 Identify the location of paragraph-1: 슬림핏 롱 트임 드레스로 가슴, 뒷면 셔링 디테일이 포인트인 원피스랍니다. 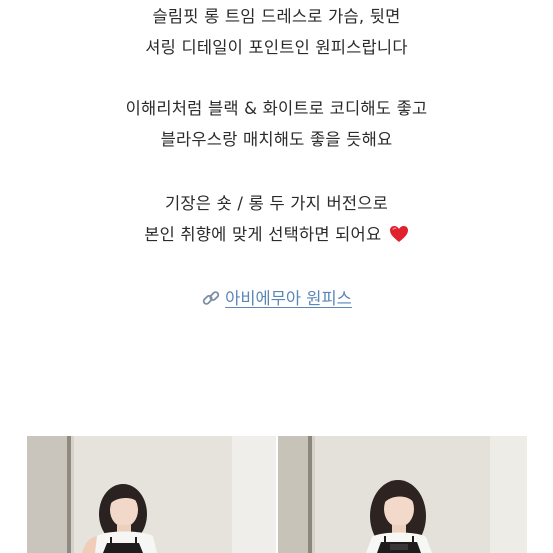
(276, 32).